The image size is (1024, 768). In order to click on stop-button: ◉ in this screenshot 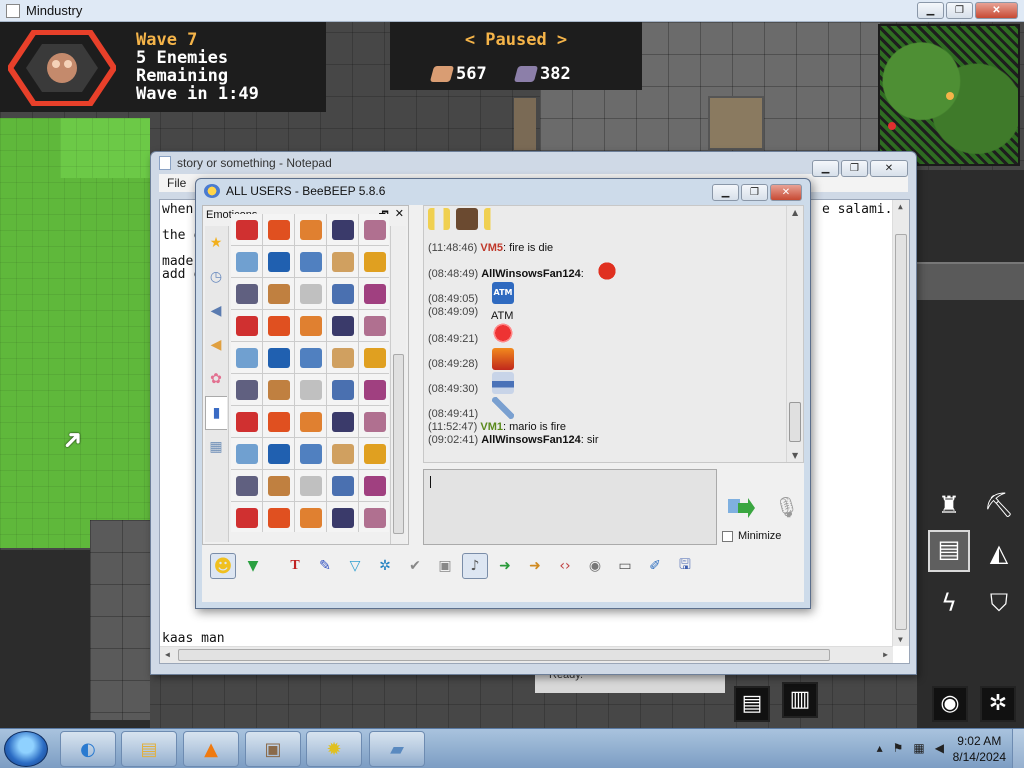, I will do `click(950, 704)`.